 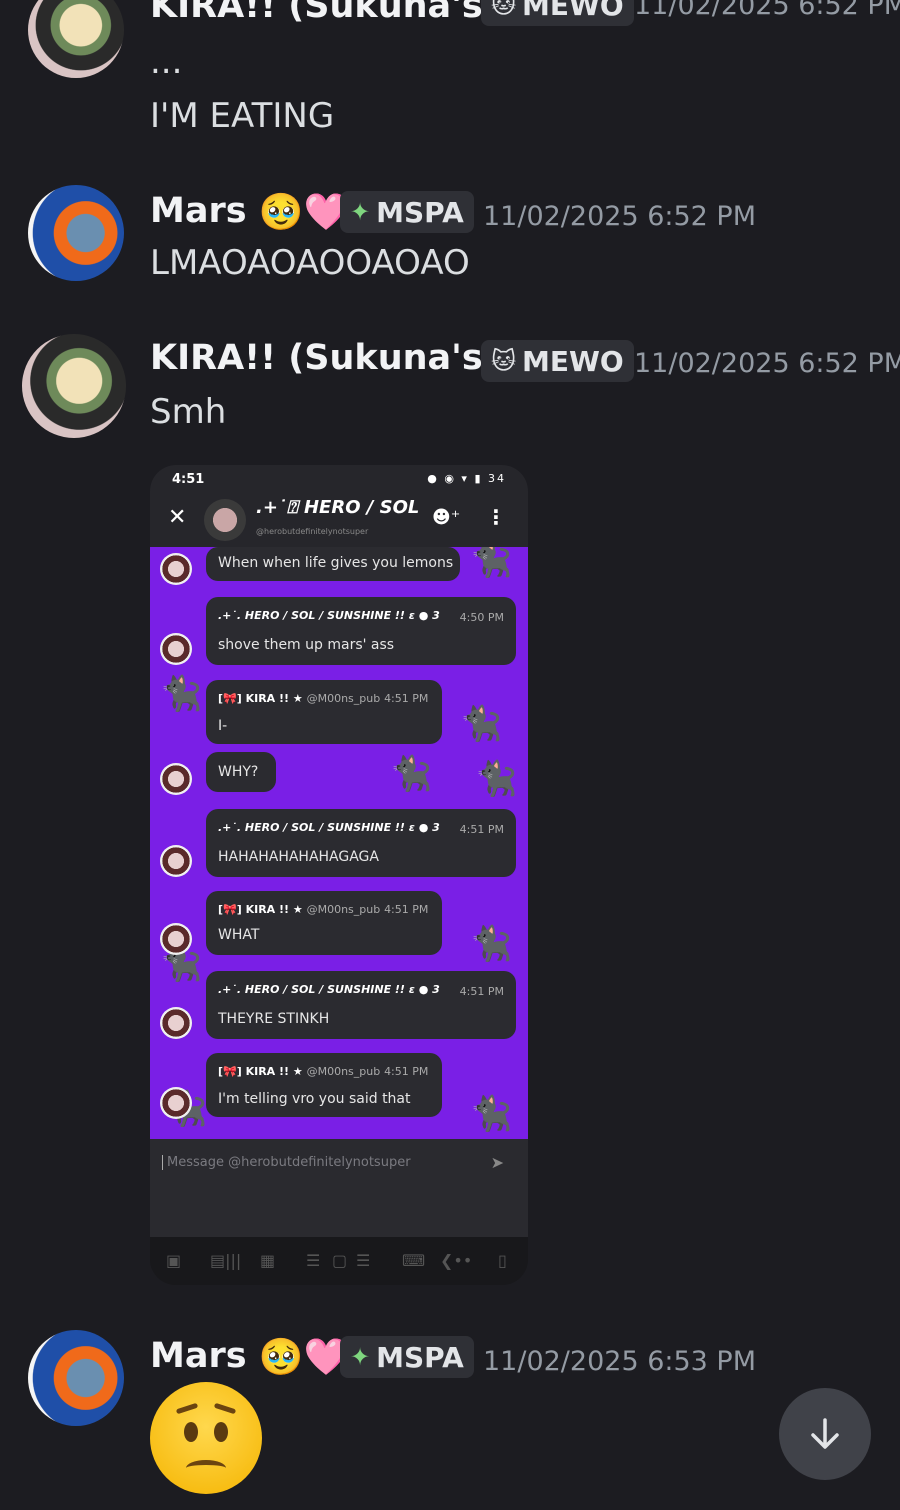 I want to click on gif-icon: ▦, so click(x=268, y=1260).